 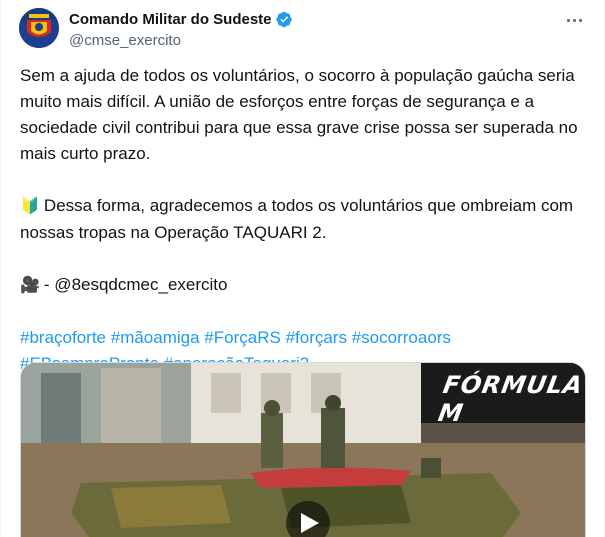 What do you see at coordinates (170, 19) in the screenshot?
I see `author-display-name: Comando Militar do Sudeste` at bounding box center [170, 19].